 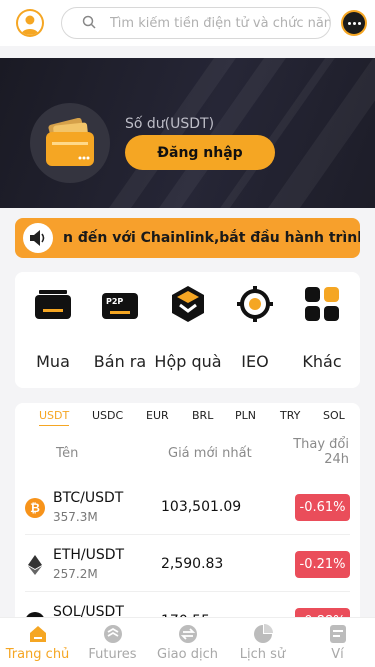 I want to click on menu-label: Khác, so click(x=322, y=361).